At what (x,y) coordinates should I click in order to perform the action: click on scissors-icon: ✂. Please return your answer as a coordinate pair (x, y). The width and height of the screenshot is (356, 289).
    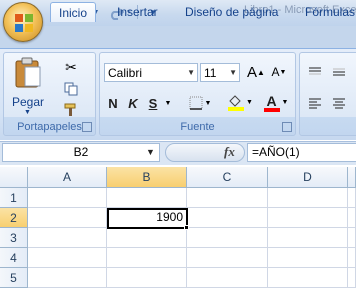
    Looking at the image, I should click on (71, 66).